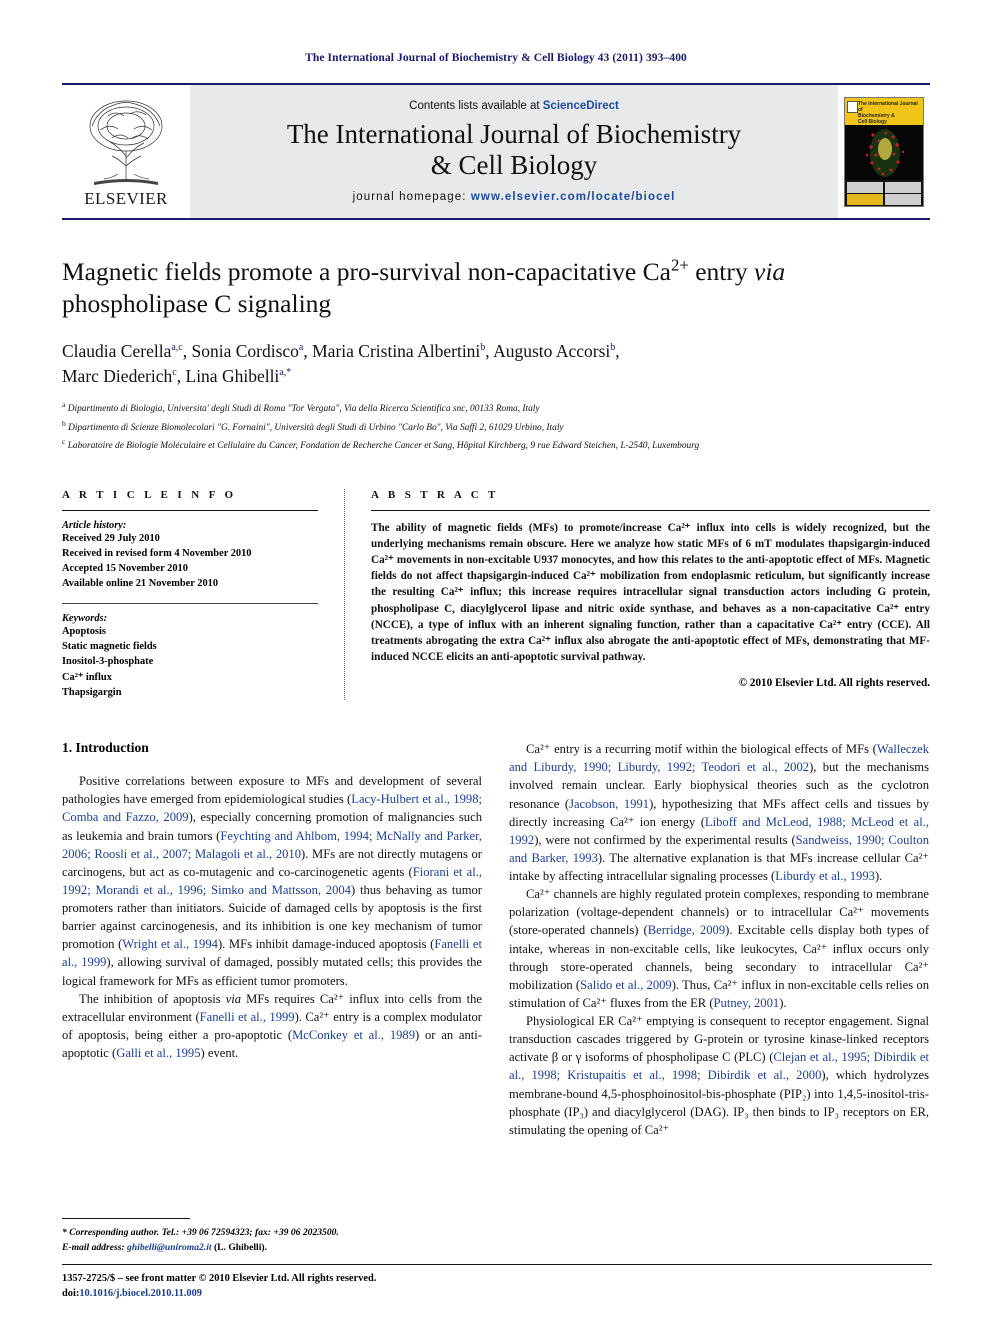  I want to click on author-affil-marker: a, so click(301, 347).